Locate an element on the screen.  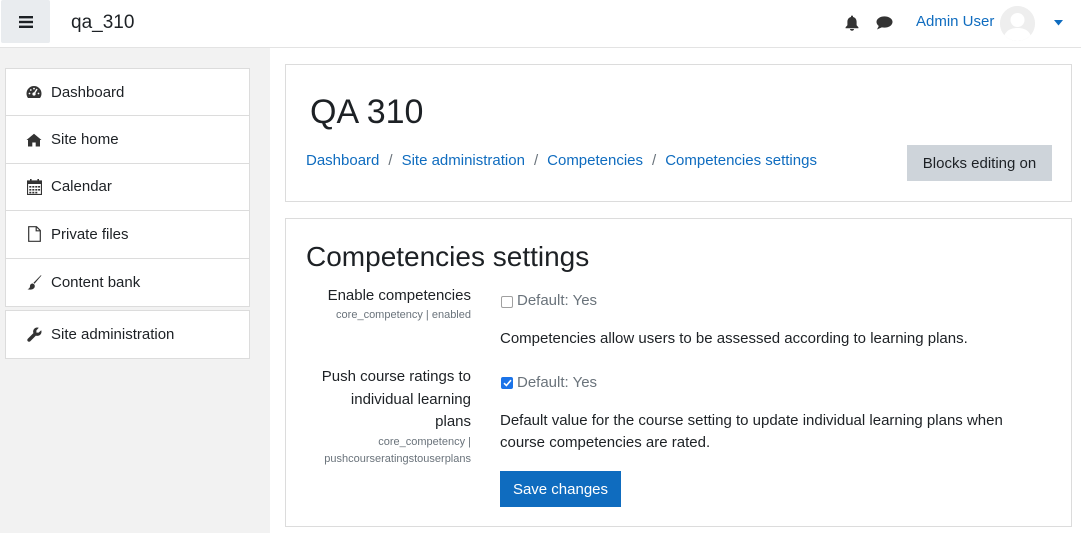
setting-label-push-course-ratings: plans is located at coordinates (453, 421).